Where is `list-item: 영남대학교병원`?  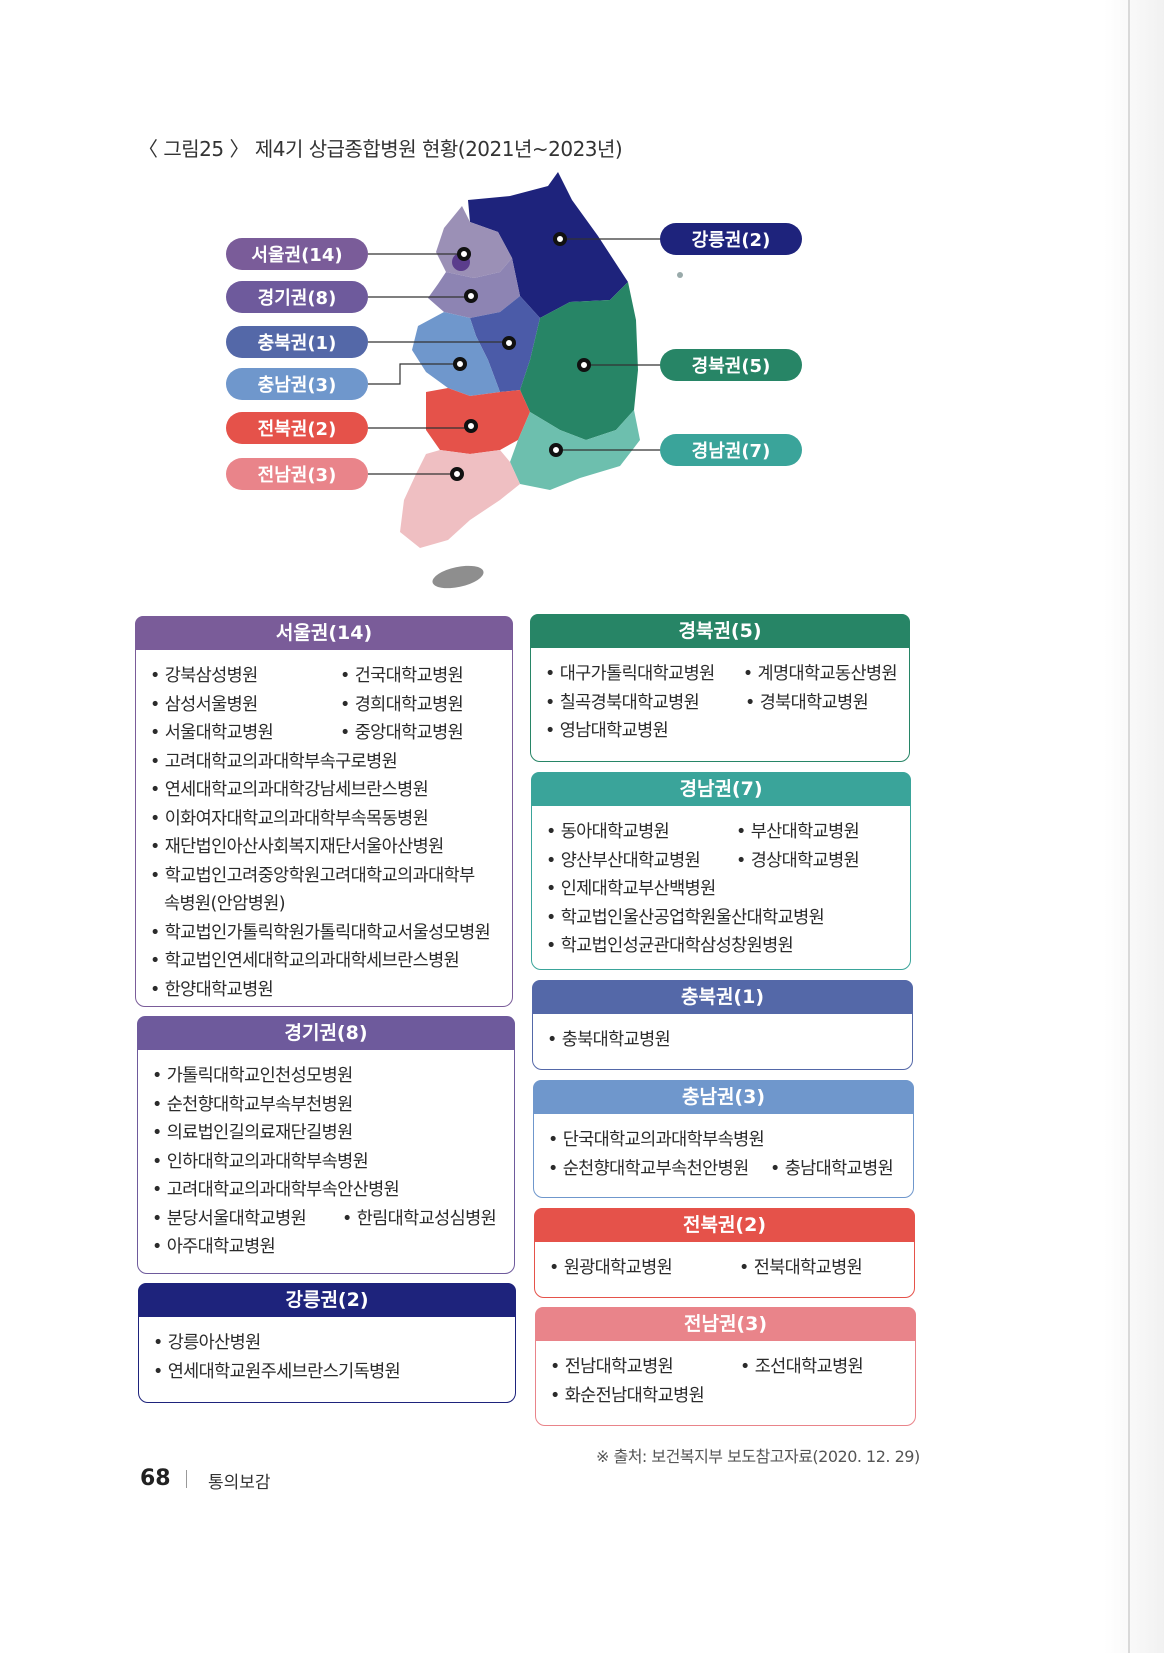
list-item: 영남대학교병원 is located at coordinates (721, 731).